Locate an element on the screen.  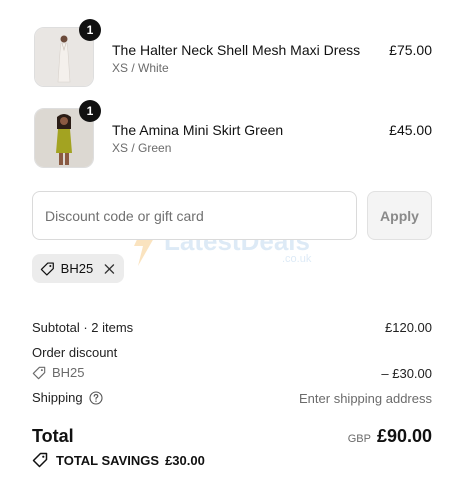
discount-code-label: BH25 is located at coordinates (68, 372).